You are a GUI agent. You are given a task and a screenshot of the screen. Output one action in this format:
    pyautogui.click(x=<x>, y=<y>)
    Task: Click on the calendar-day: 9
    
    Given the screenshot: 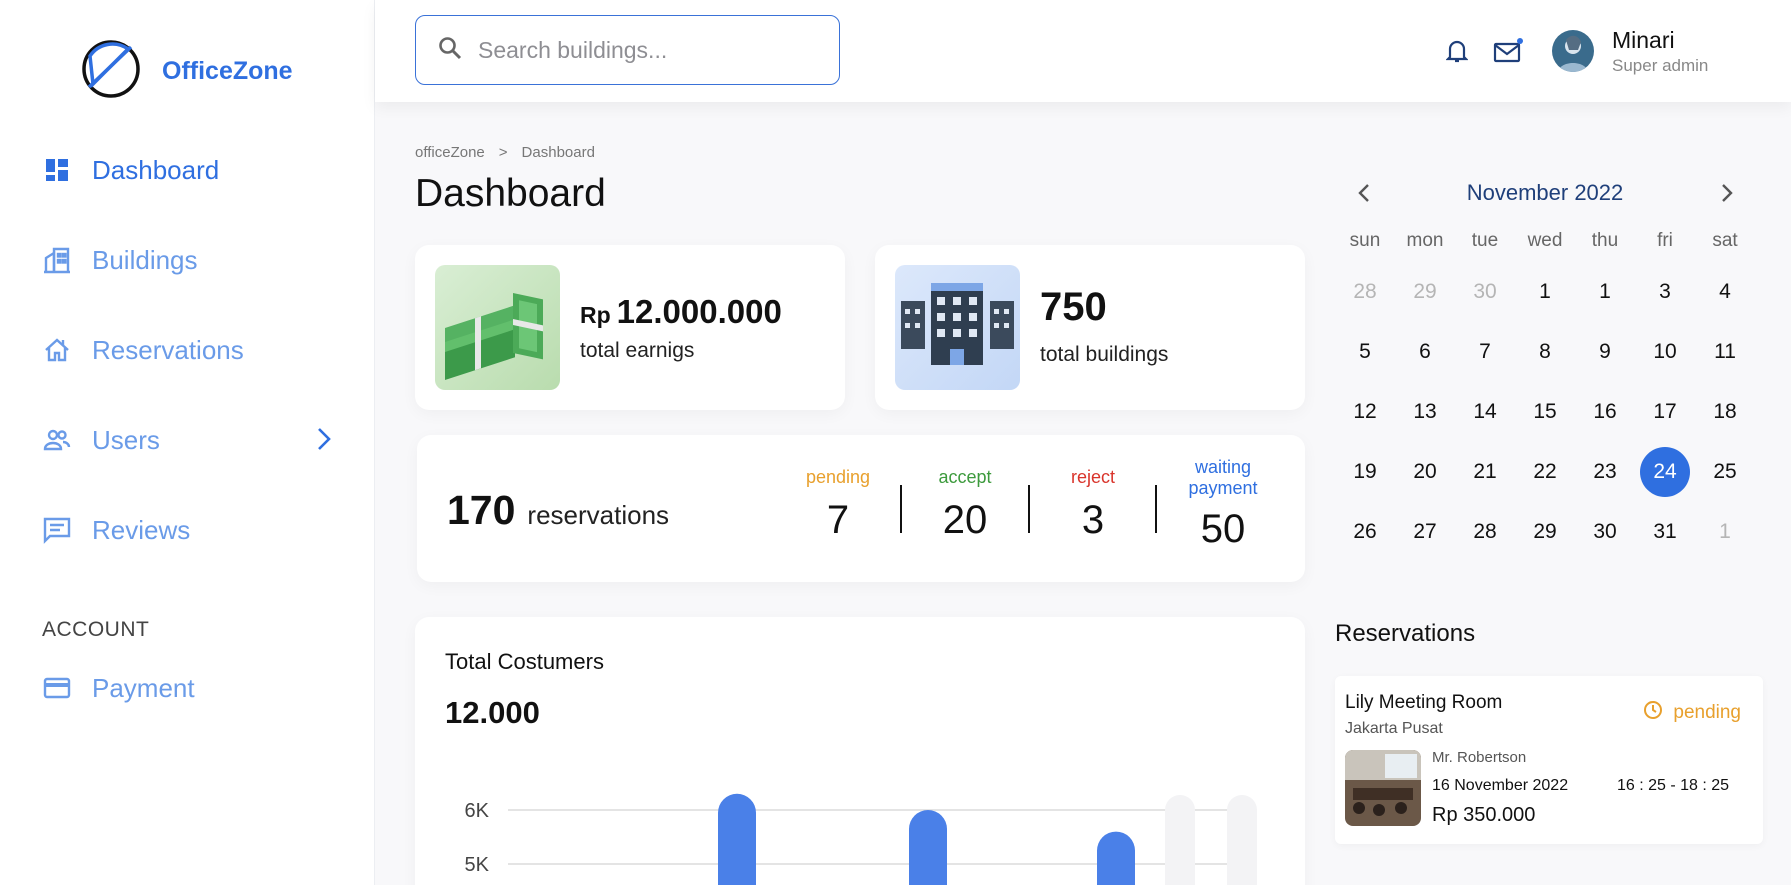 What is the action you would take?
    pyautogui.click(x=1605, y=352)
    